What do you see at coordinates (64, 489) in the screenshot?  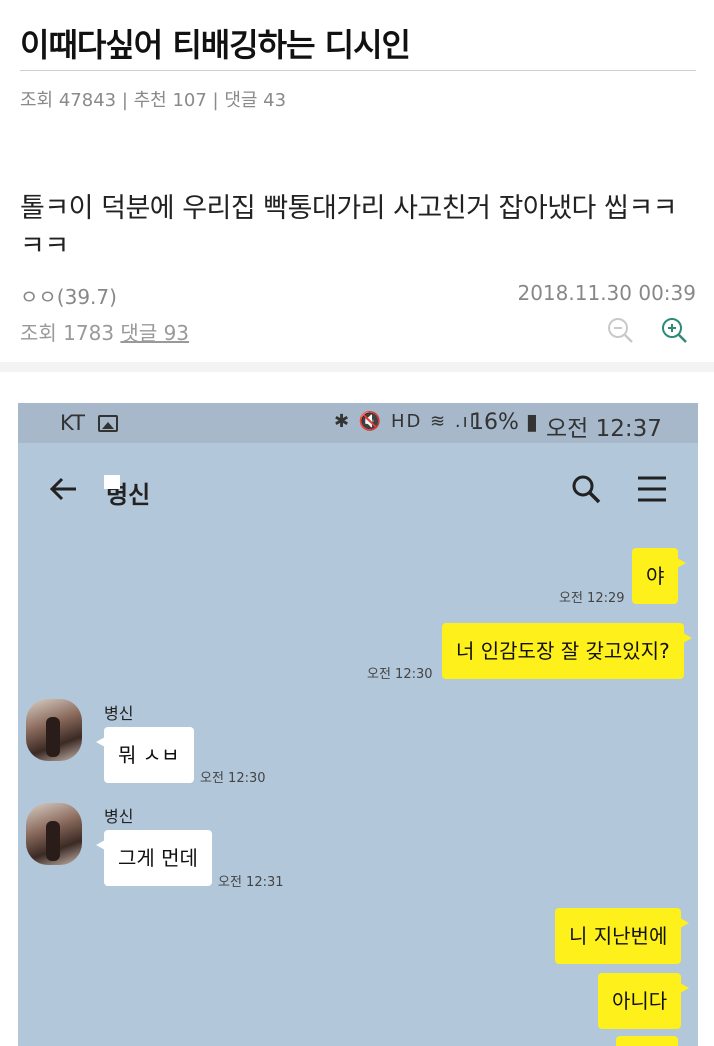 I see `back-arrow-icon` at bounding box center [64, 489].